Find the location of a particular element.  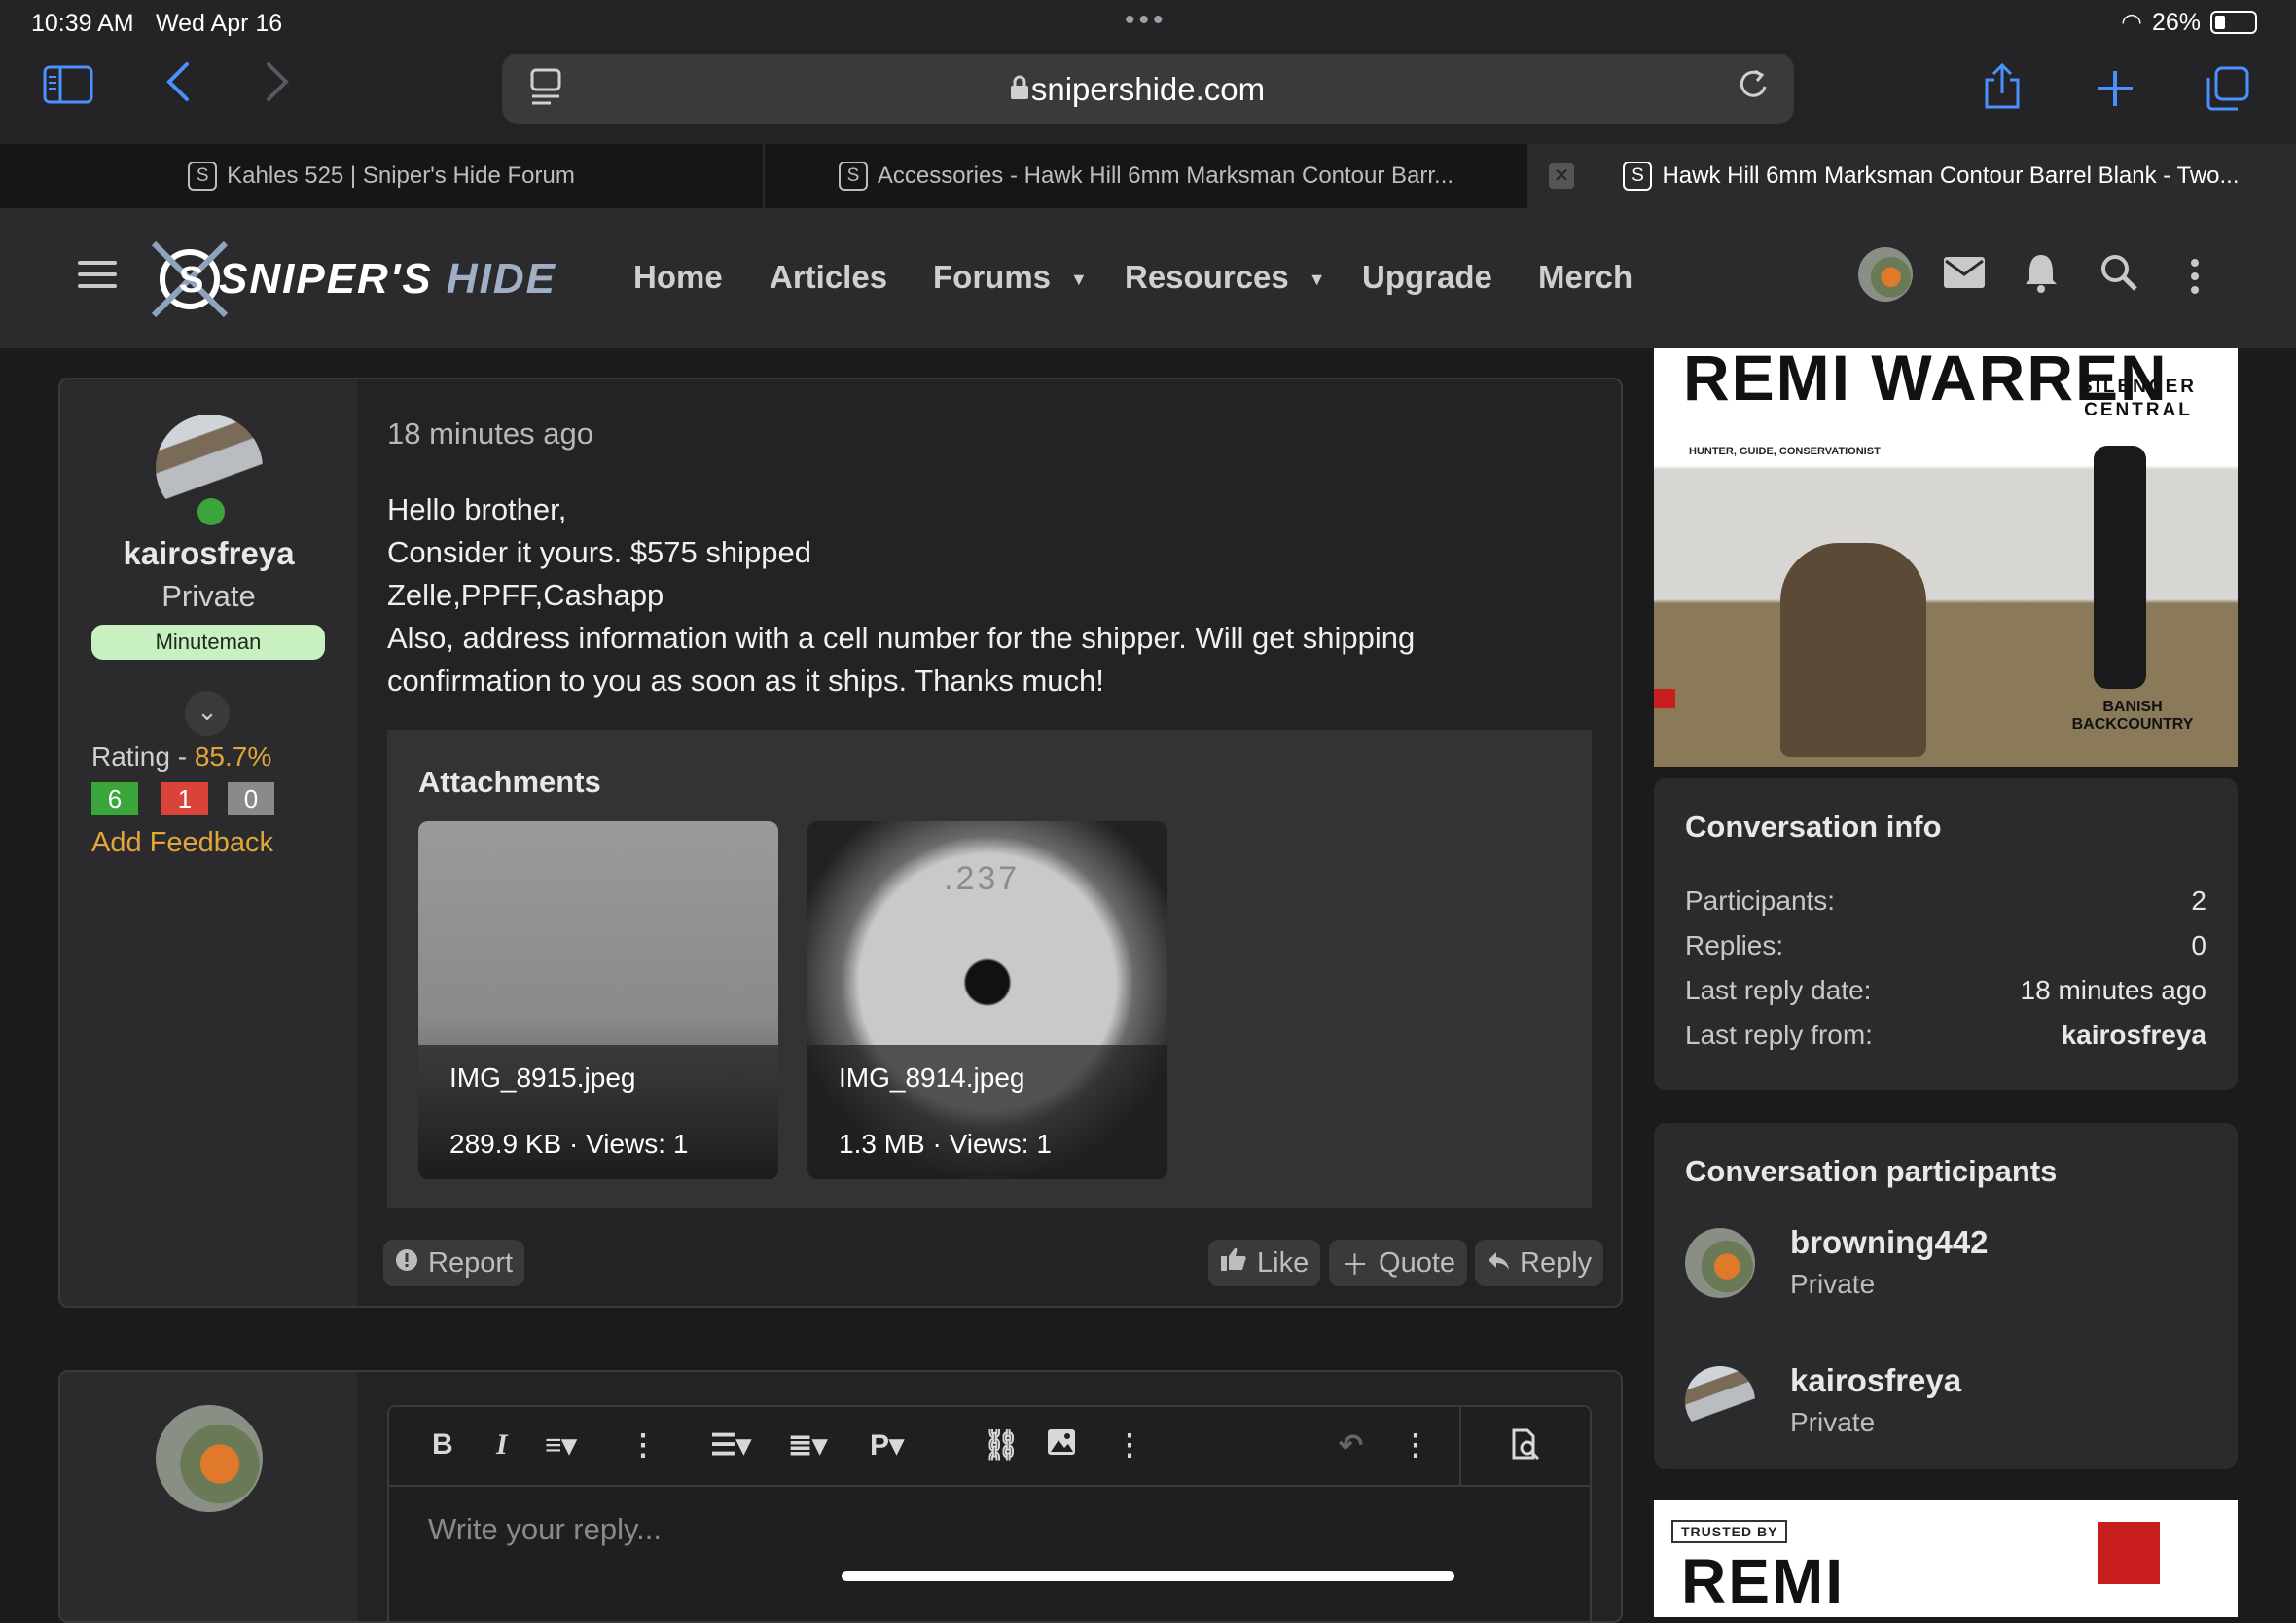

reply-arrow-icon is located at coordinates (1498, 1263).